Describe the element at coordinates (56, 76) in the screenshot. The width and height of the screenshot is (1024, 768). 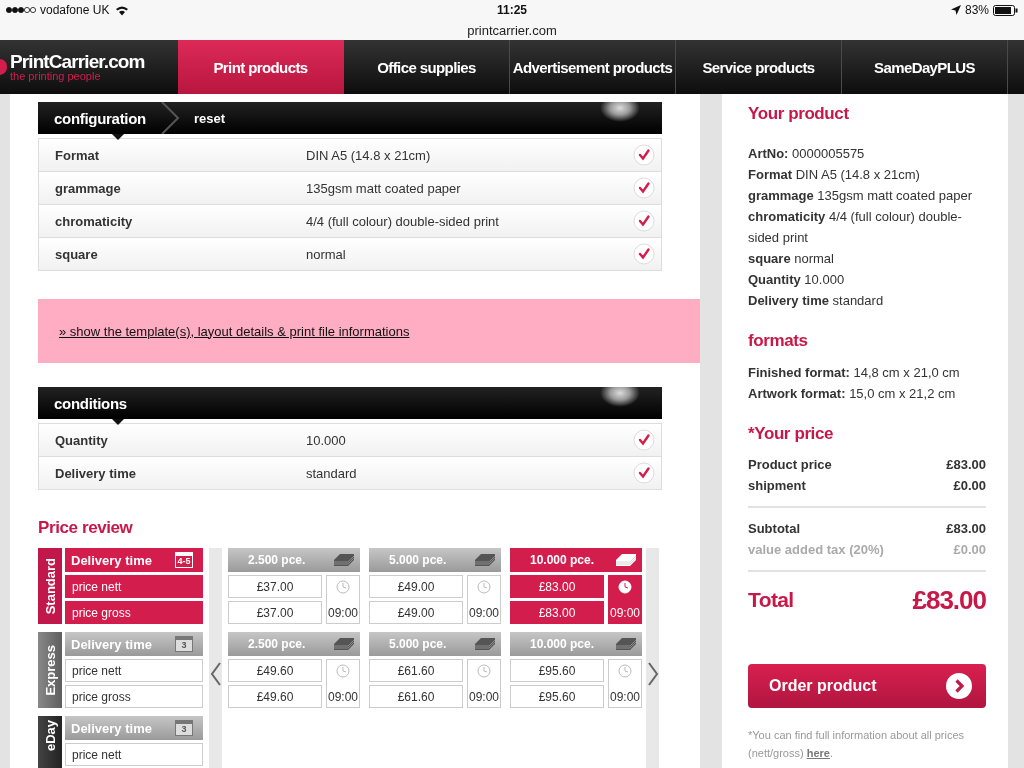
I see `logo-tagline: the printing people` at that location.